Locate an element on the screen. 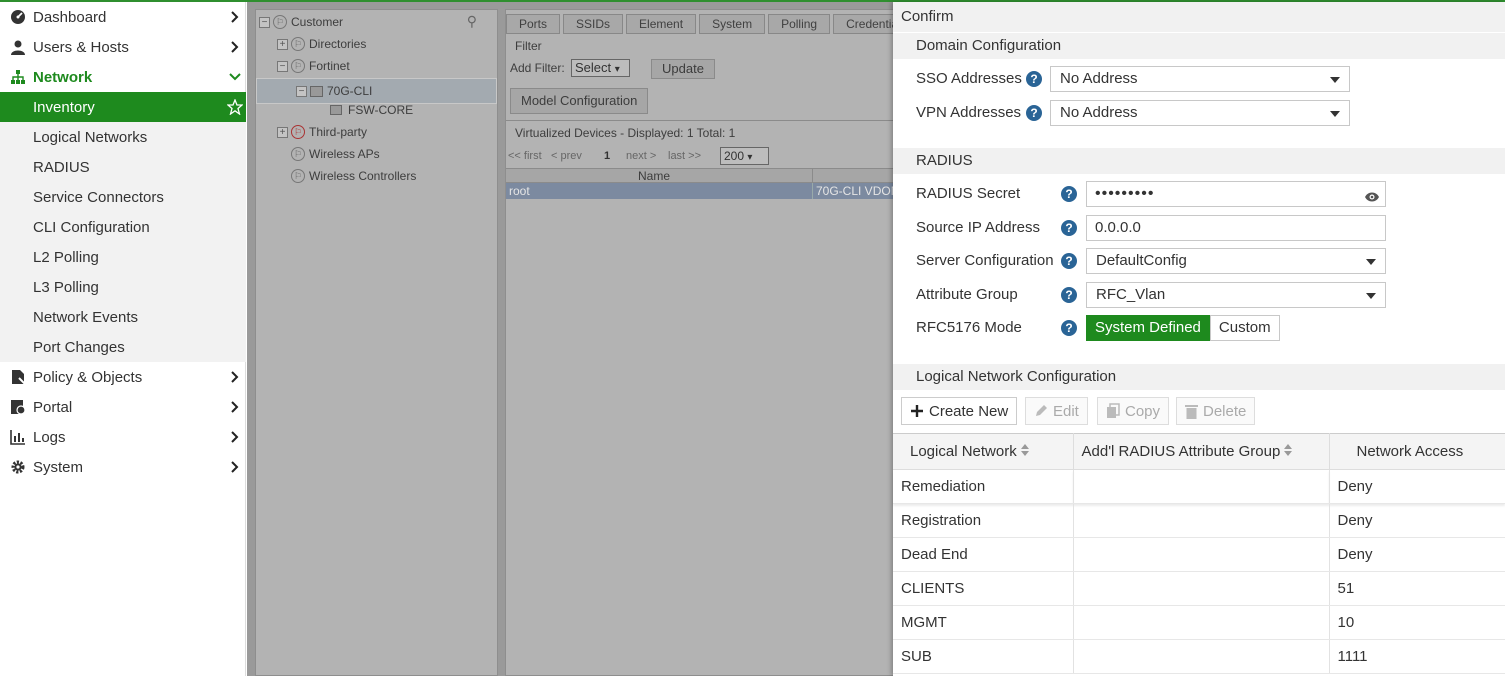 This screenshot has width=1505, height=676. sidebar-item-users-hosts: Users & Hosts is located at coordinates (123, 47).